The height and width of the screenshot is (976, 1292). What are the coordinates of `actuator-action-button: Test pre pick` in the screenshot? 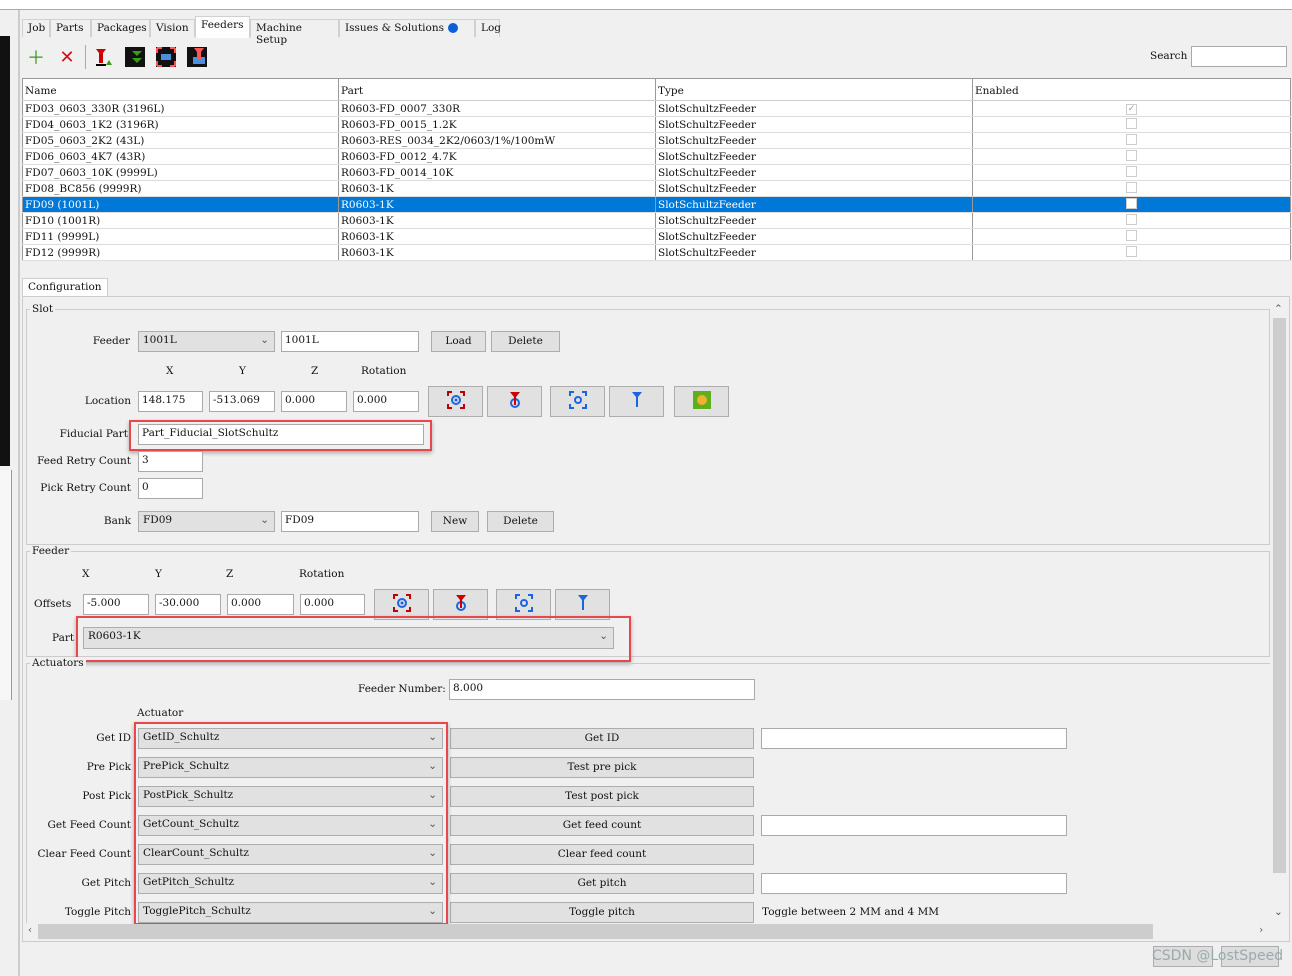 It's located at (602, 767).